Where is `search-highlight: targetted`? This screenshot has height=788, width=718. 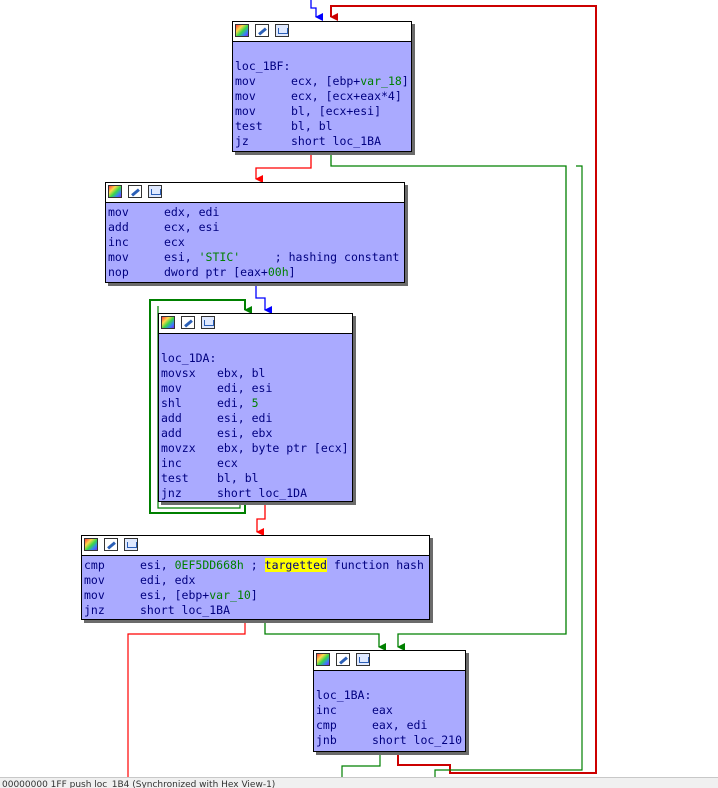 search-highlight: targetted is located at coordinates (295, 565).